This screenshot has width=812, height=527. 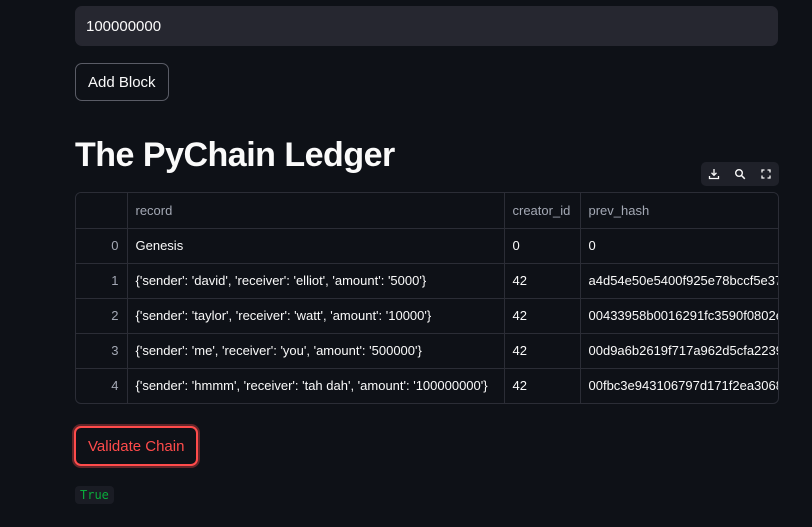 I want to click on column-header-creator-id: creator_id, so click(x=542, y=211).